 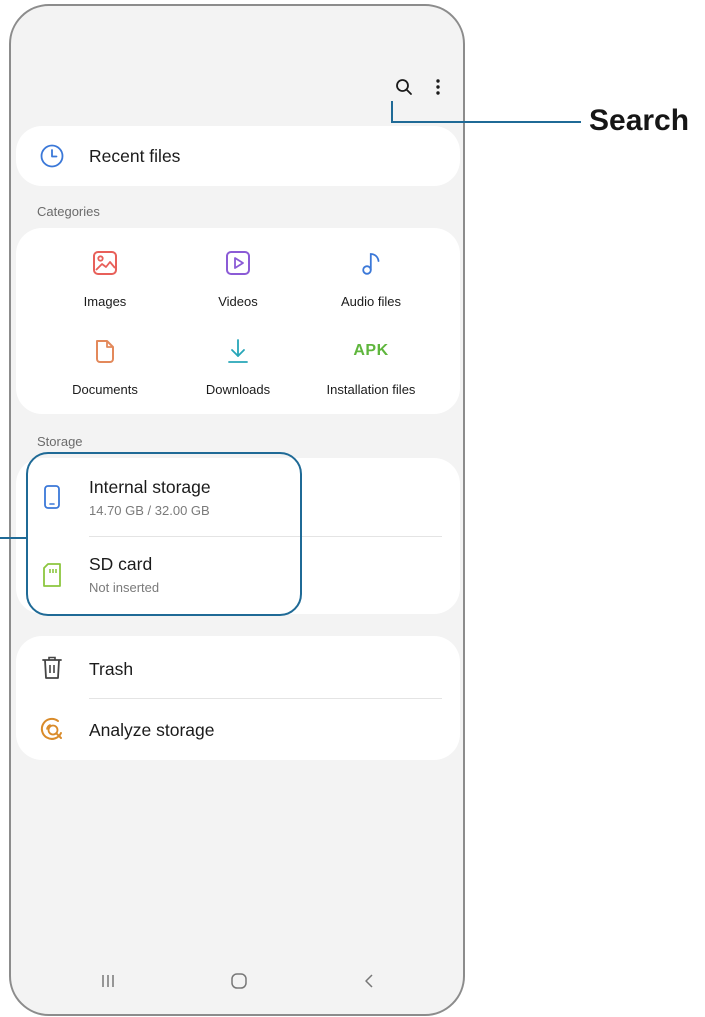 I want to click on search-callout-label: Search, so click(x=639, y=120).